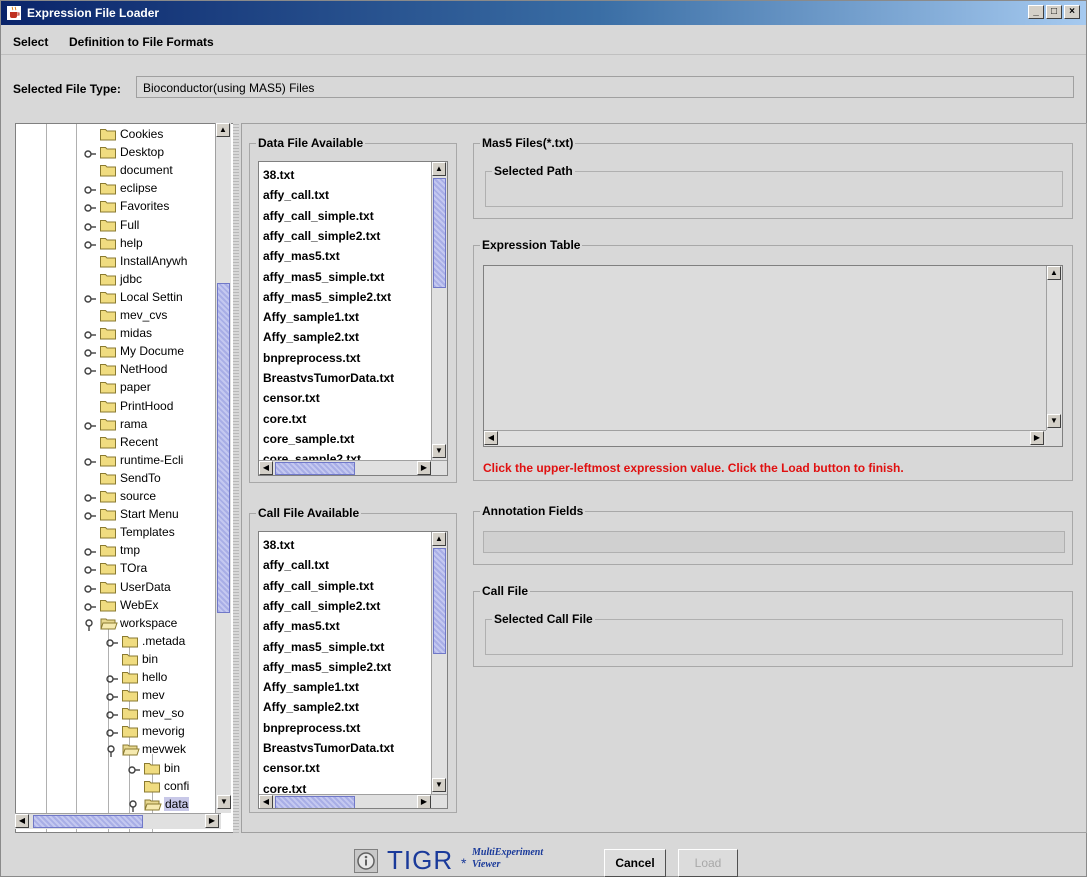 This screenshot has height=877, width=1087. Describe the element at coordinates (635, 863) in the screenshot. I see `cancel-button: Cancel` at that location.